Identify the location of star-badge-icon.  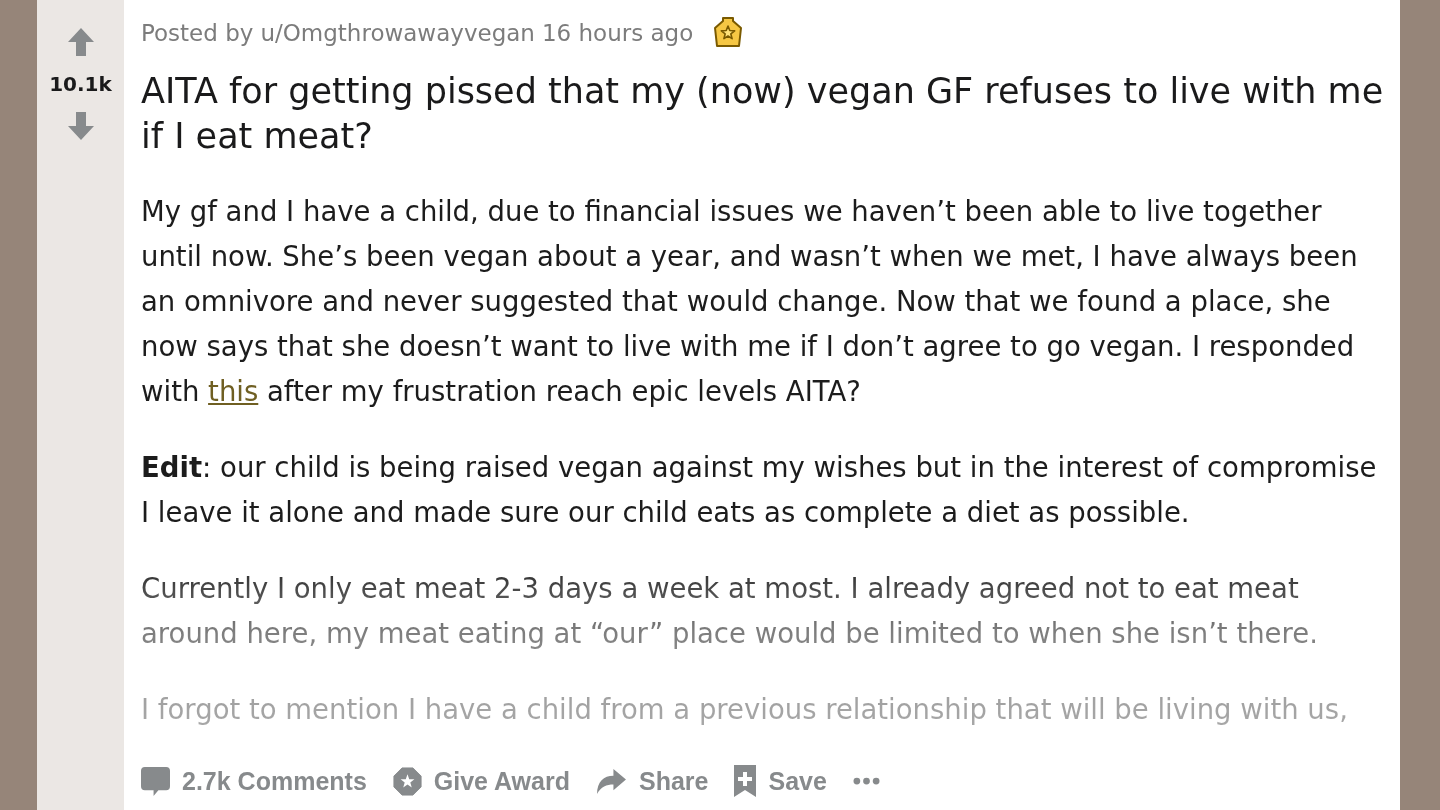
(407, 781).